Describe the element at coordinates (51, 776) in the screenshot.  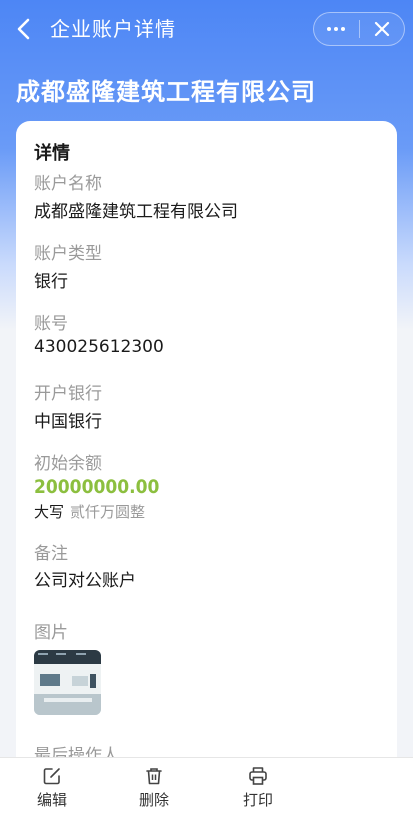
I see `edit-icon` at that location.